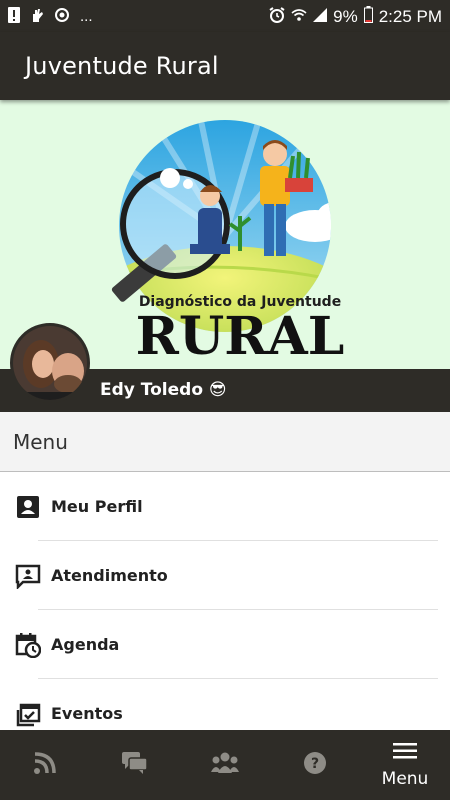  What do you see at coordinates (14, 16) in the screenshot?
I see `alert-icon` at bounding box center [14, 16].